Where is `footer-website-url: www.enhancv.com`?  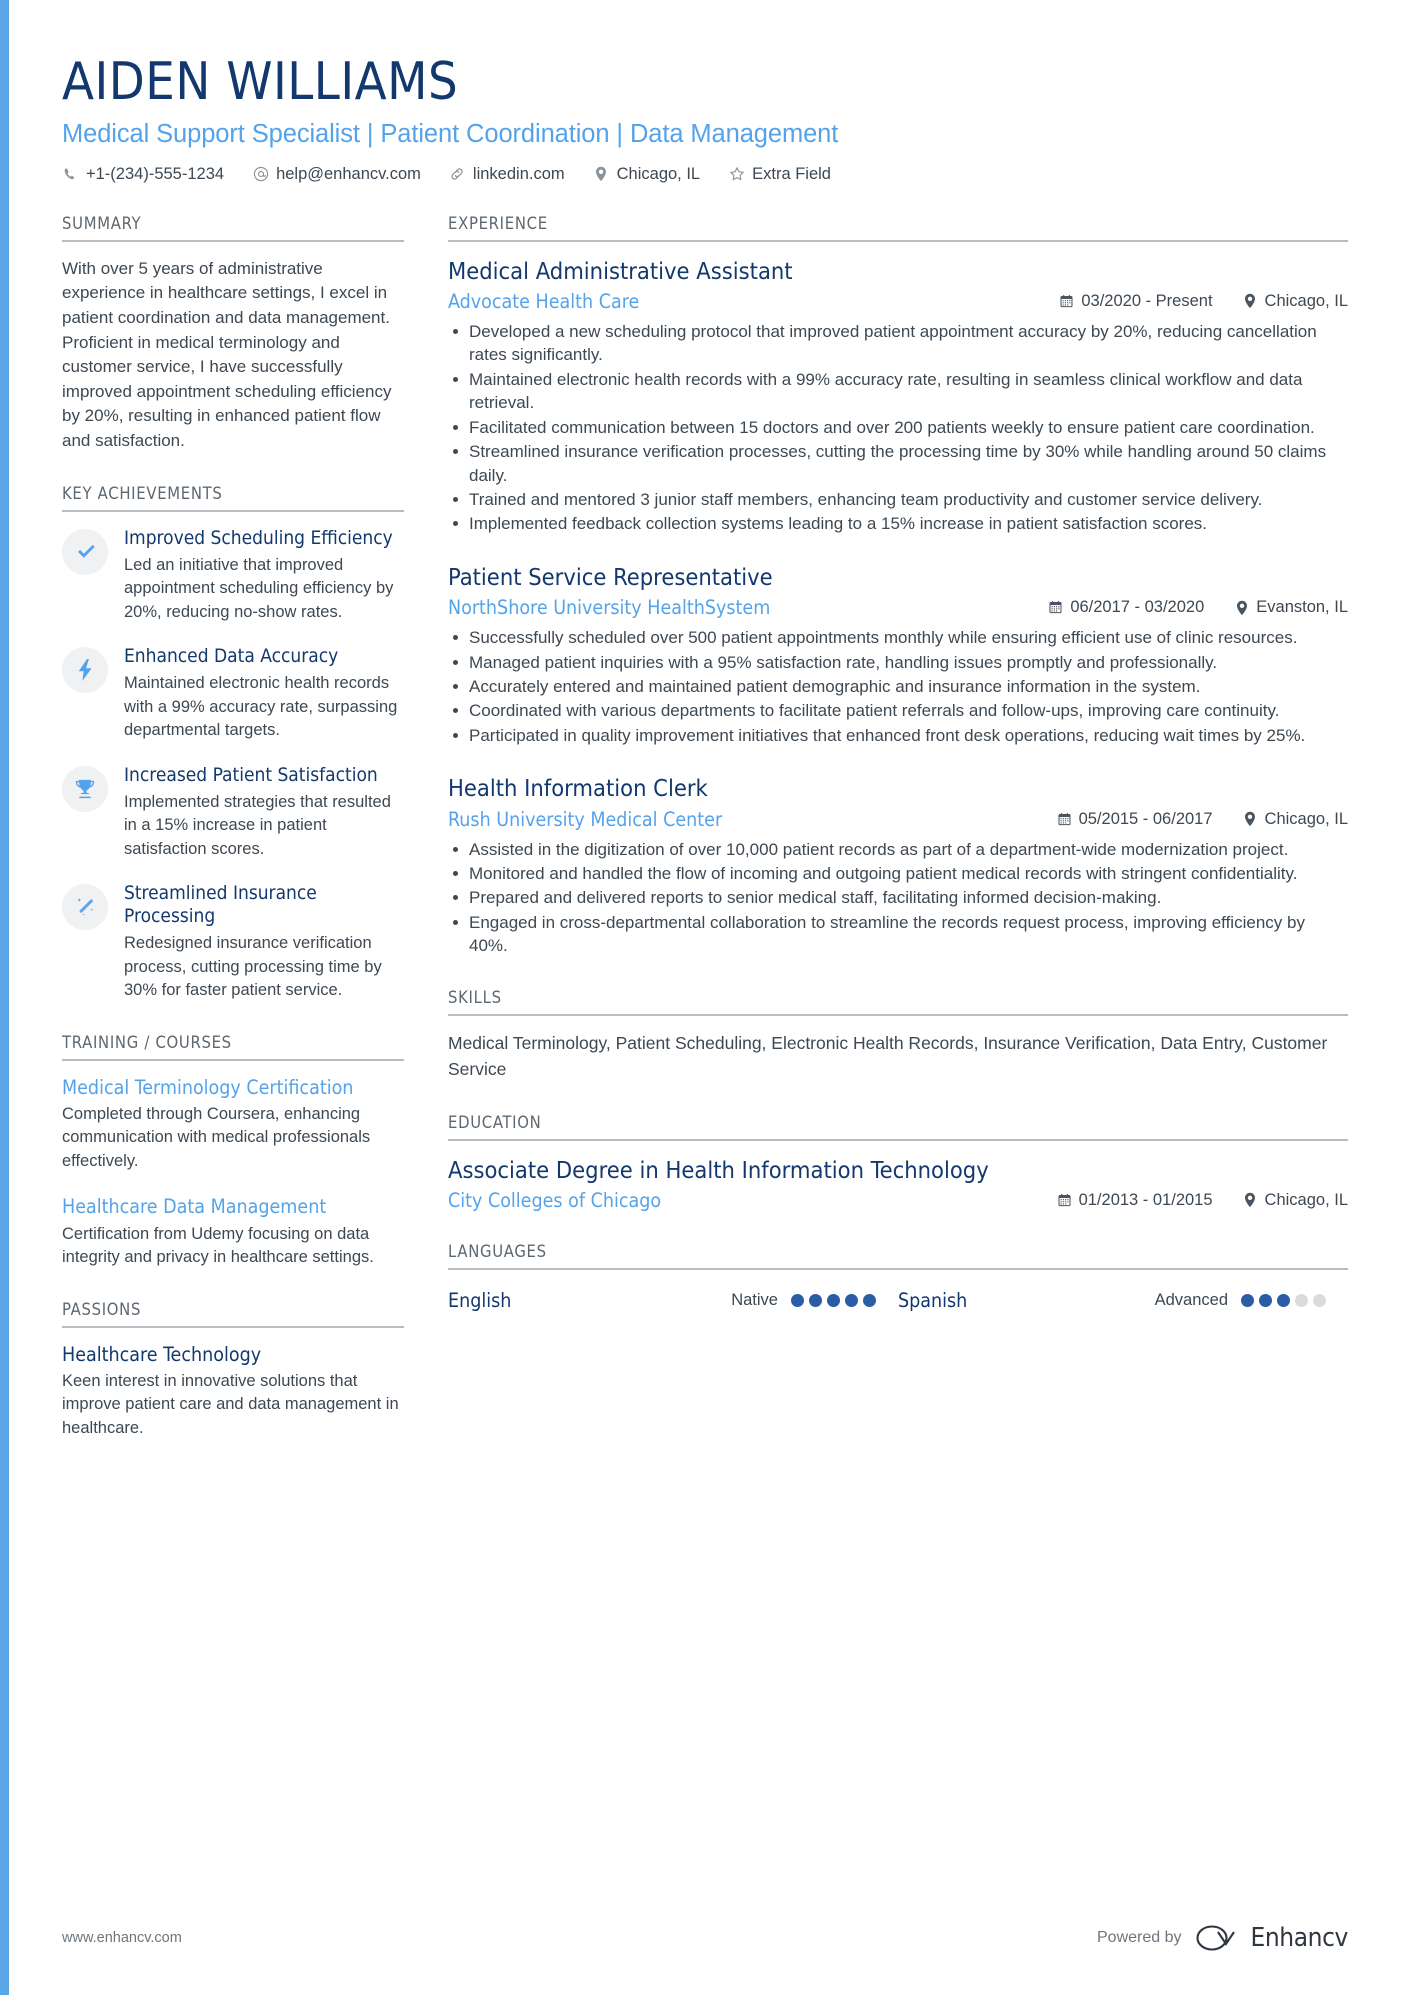 footer-website-url: www.enhancv.com is located at coordinates (122, 1938).